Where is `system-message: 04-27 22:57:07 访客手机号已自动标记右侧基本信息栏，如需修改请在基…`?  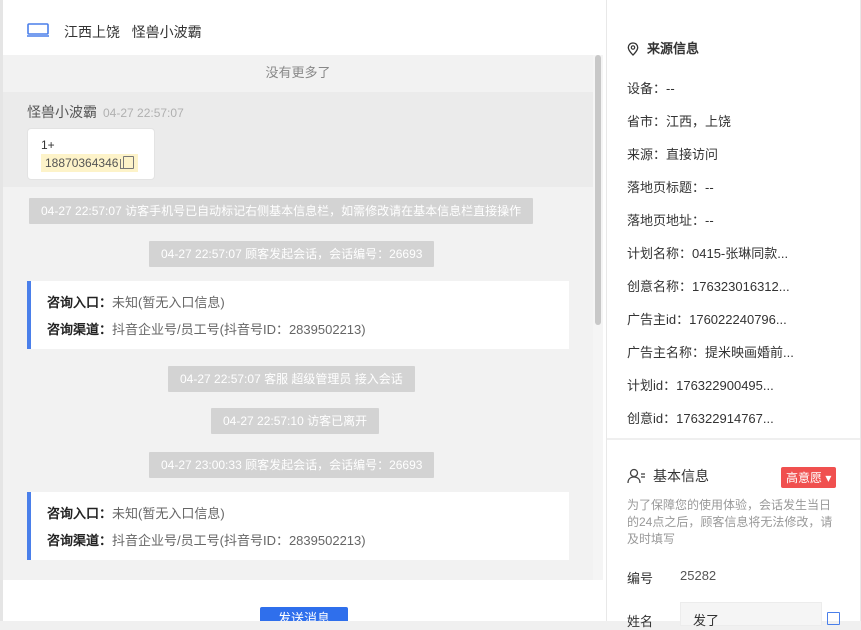
system-message: 04-27 22:57:07 访客手机号已自动标记右侧基本信息栏，如需修改请在基… is located at coordinates (281, 211).